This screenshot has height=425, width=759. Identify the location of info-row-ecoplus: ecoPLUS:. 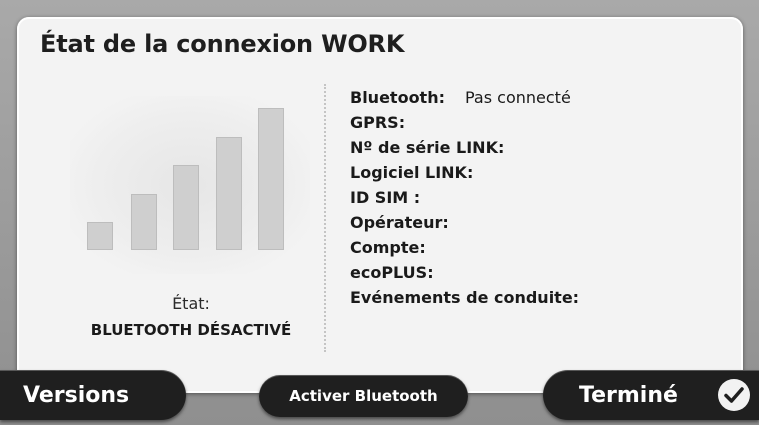
(464, 275).